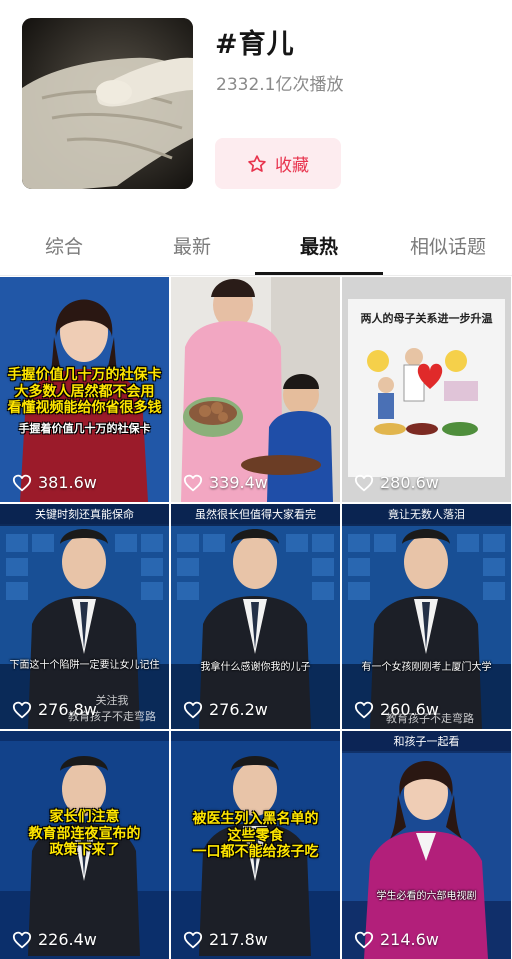 The height and width of the screenshot is (959, 512). I want to click on like-count: 276.2w, so click(225, 709).